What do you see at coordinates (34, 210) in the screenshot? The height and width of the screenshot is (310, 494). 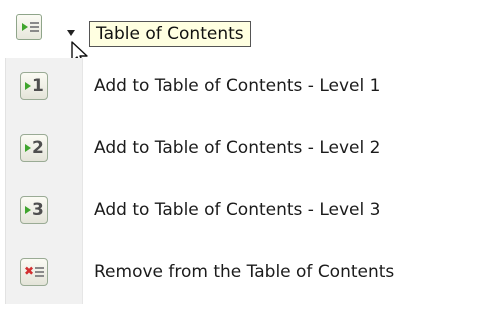 I see `toc-level-3-icon: 3` at bounding box center [34, 210].